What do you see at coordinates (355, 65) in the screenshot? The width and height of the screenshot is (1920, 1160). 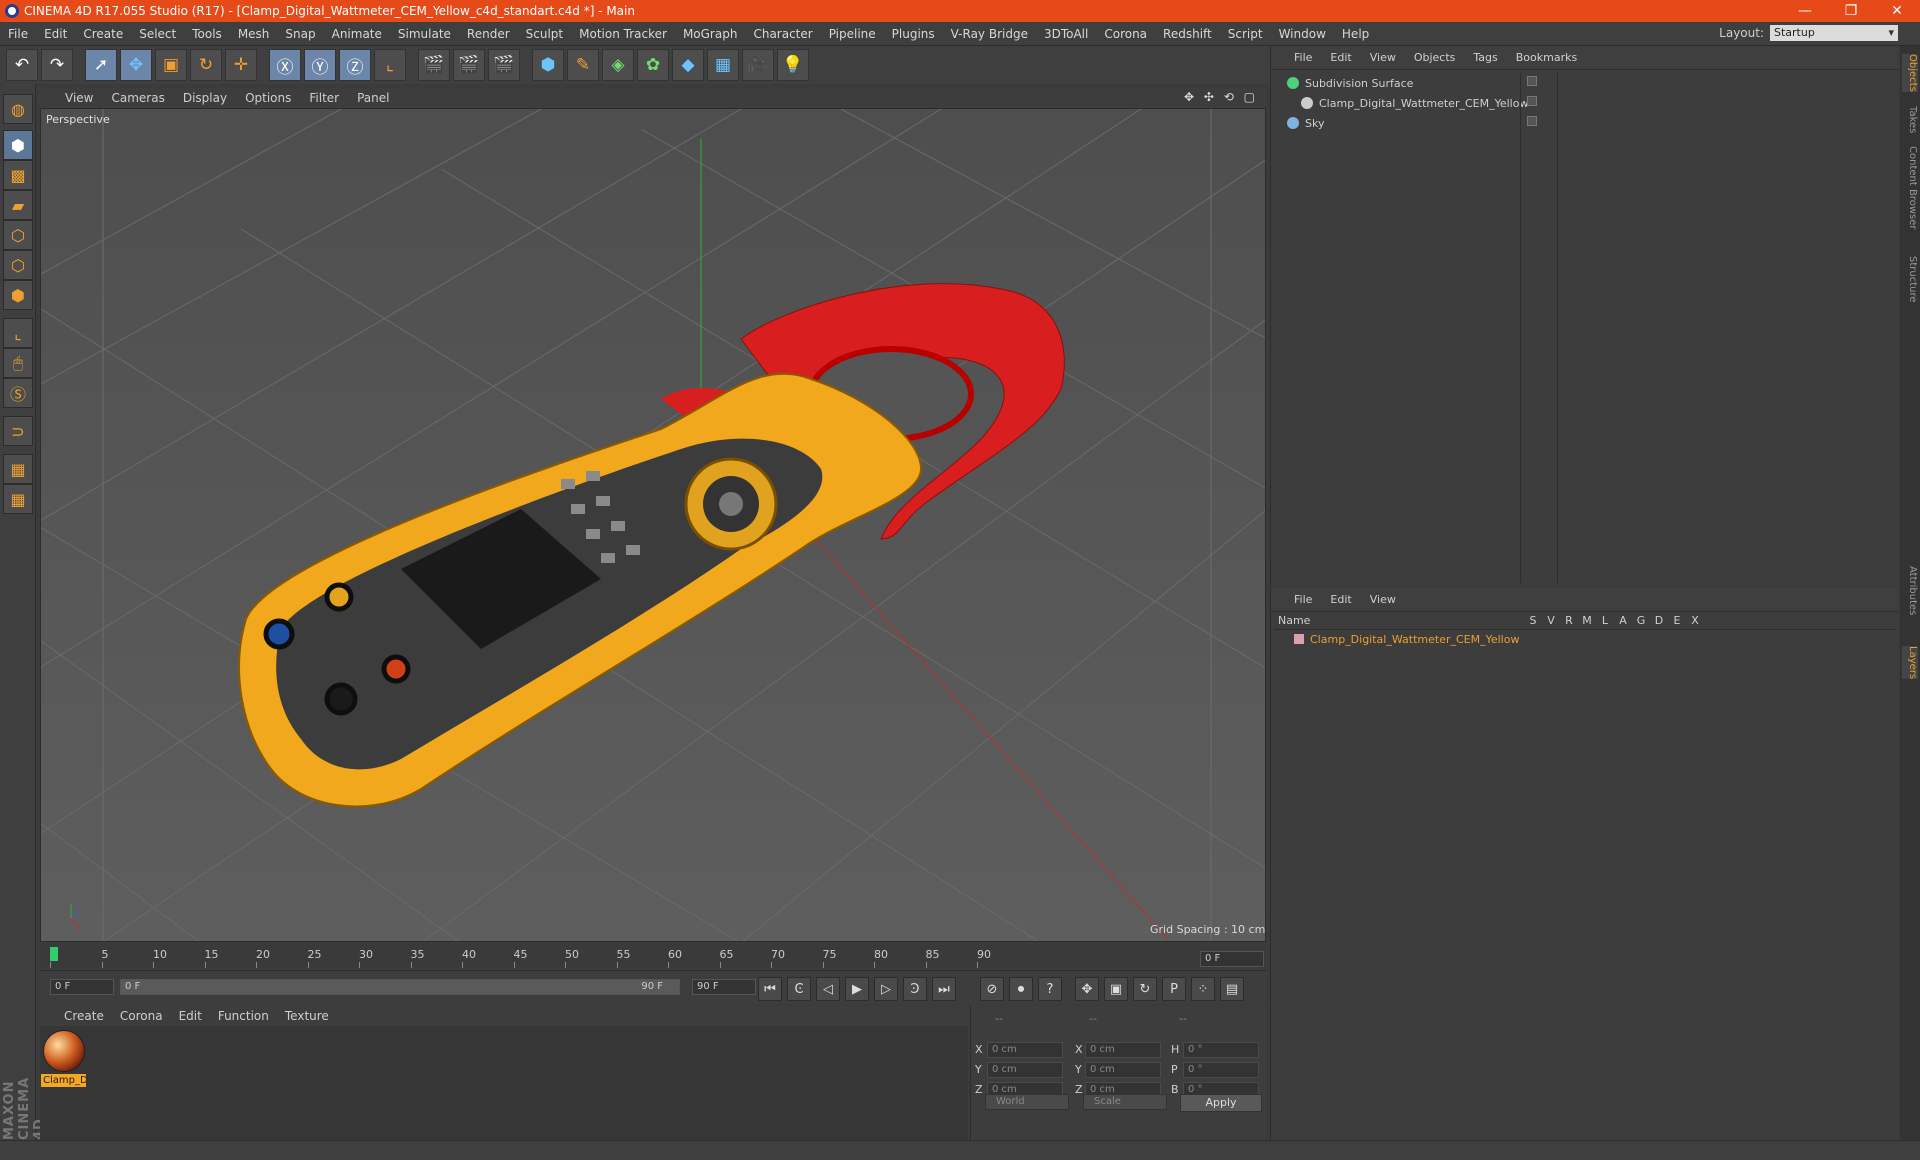 I see `z-axis-lock-icon: Ⓩ` at bounding box center [355, 65].